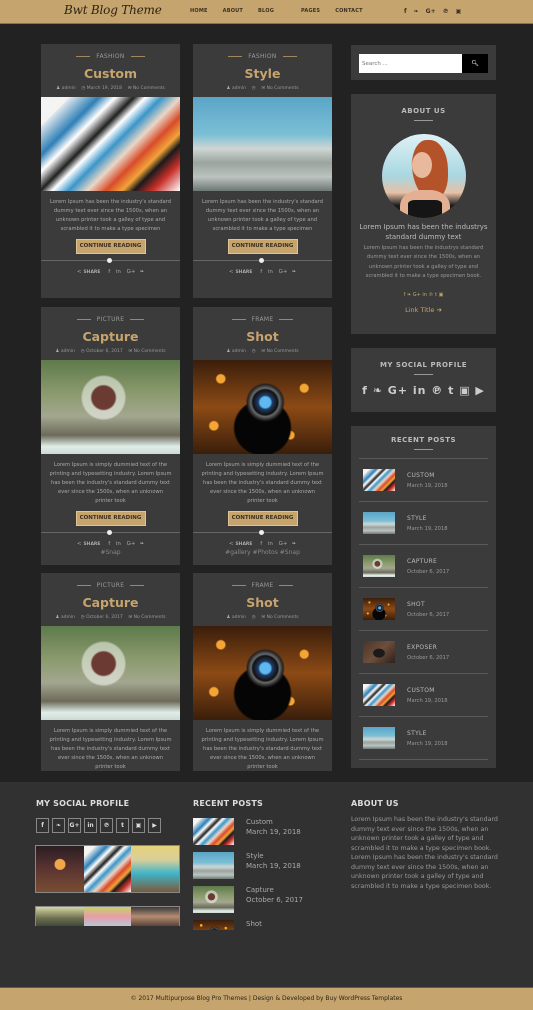 Image resolution: width=533 pixels, height=1010 pixels. Describe the element at coordinates (410, 63) in the screenshot. I see `search-input` at that location.